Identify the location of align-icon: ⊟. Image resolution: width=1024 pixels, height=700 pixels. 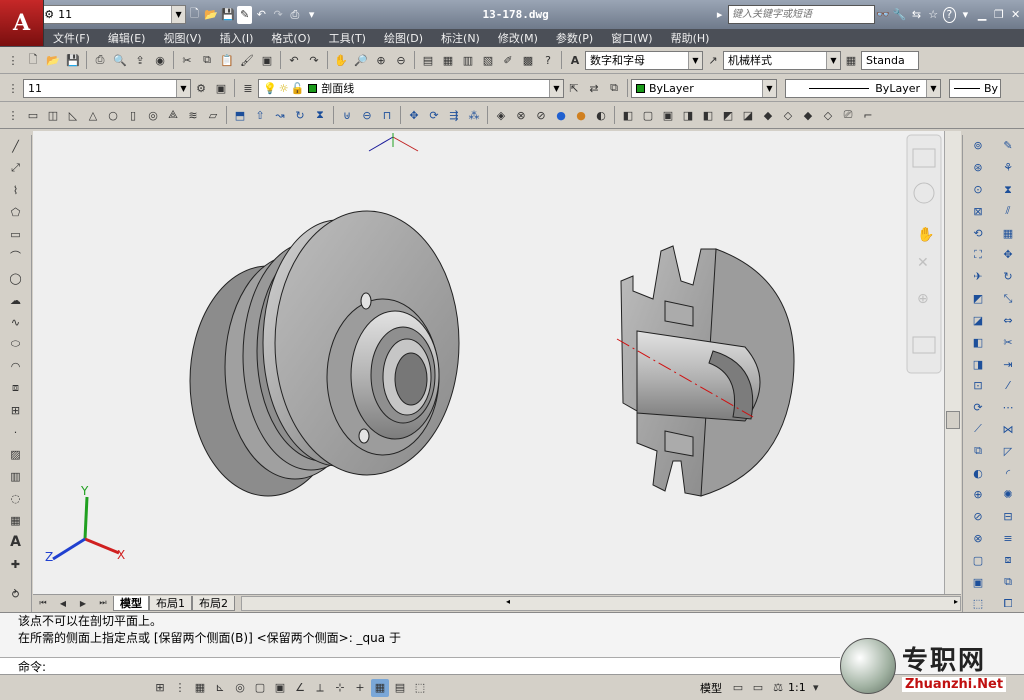
(1008, 517).